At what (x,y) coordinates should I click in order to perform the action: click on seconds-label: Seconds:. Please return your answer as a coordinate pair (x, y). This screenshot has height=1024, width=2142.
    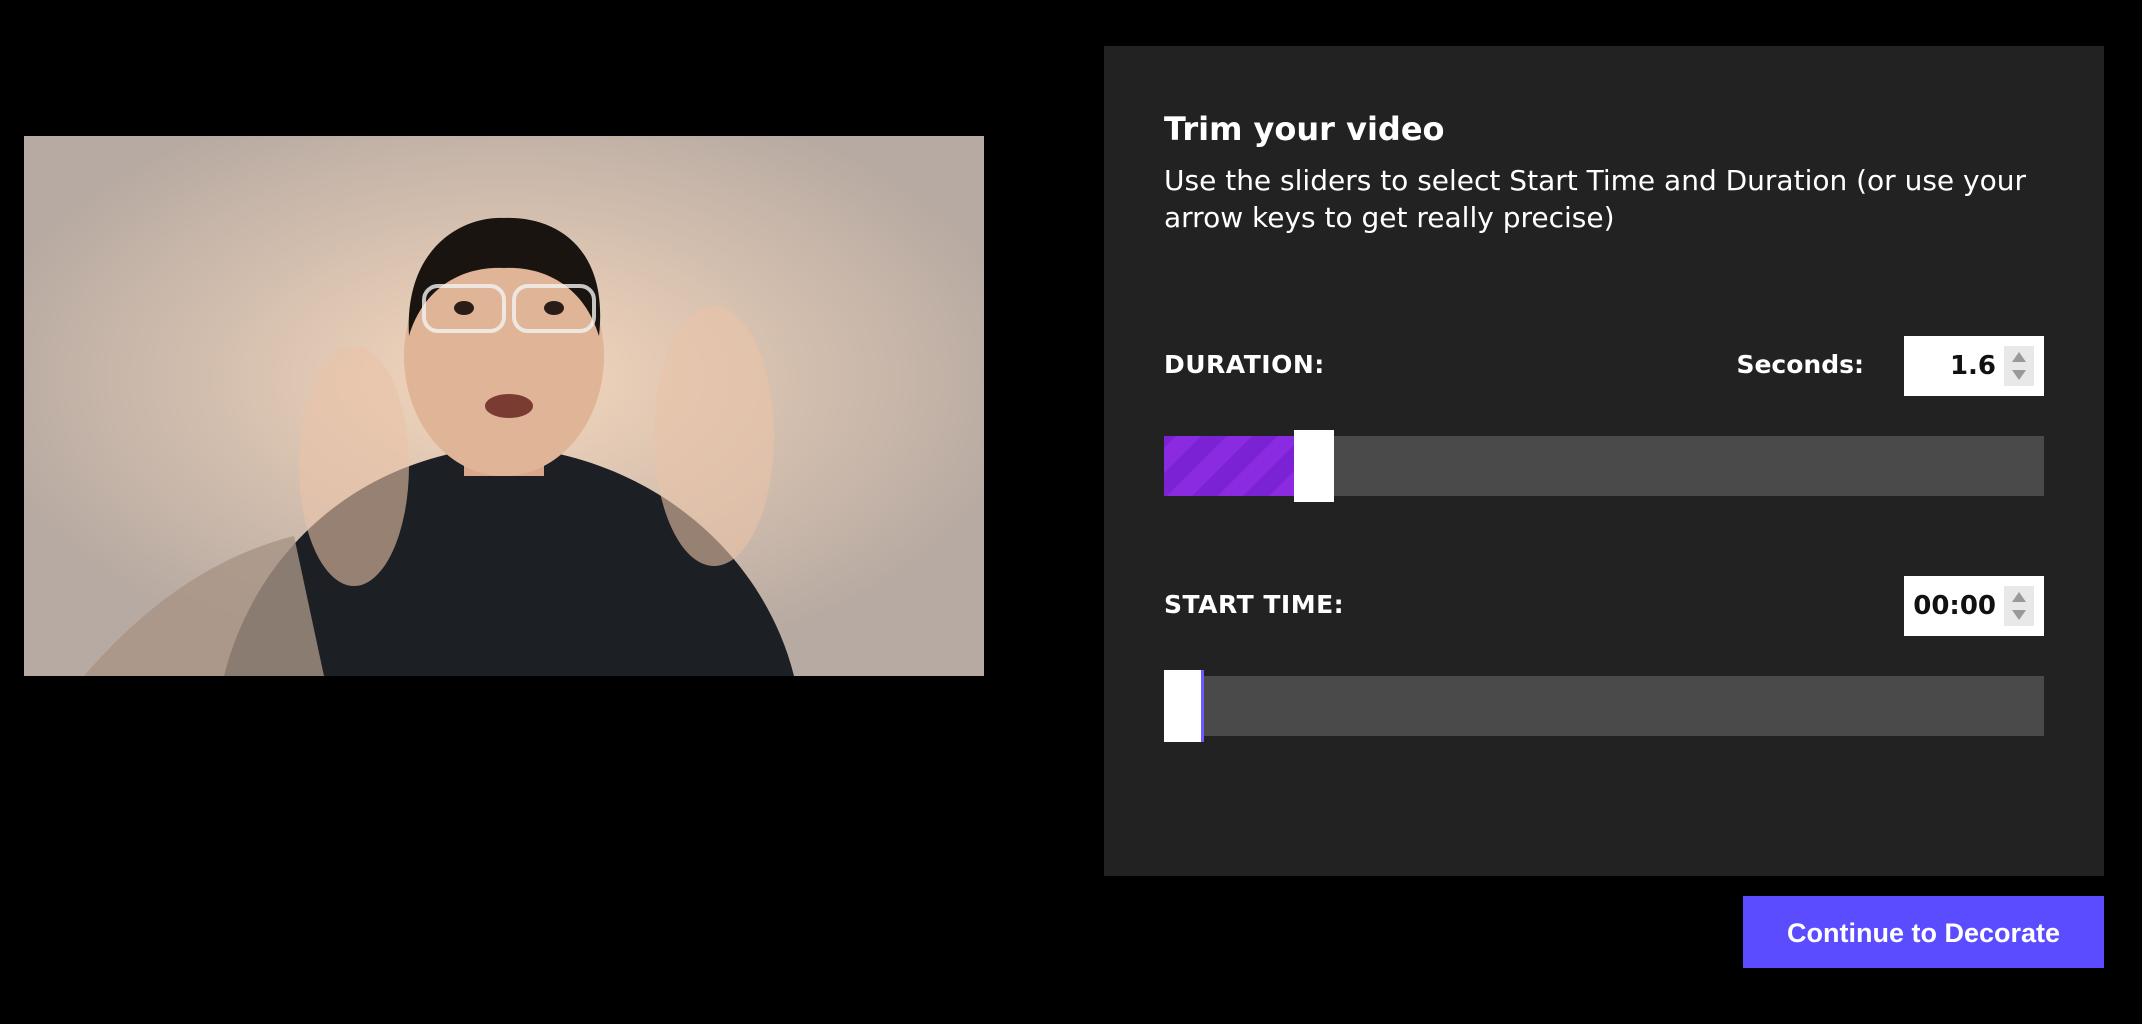
    Looking at the image, I should click on (1800, 364).